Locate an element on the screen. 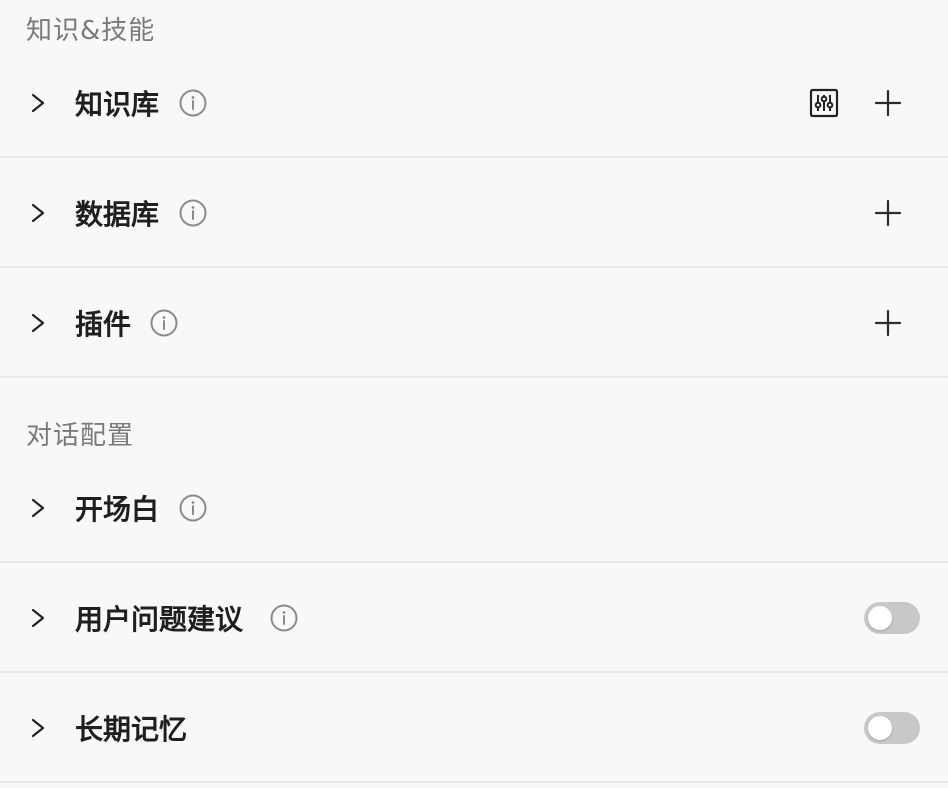 The image size is (948, 788). row-opening-remarks: 开场白 is located at coordinates (474, 509).